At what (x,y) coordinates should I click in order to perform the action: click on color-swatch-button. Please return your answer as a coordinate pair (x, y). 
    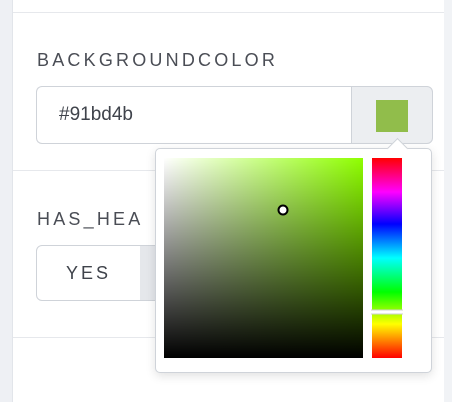
    Looking at the image, I should click on (392, 115).